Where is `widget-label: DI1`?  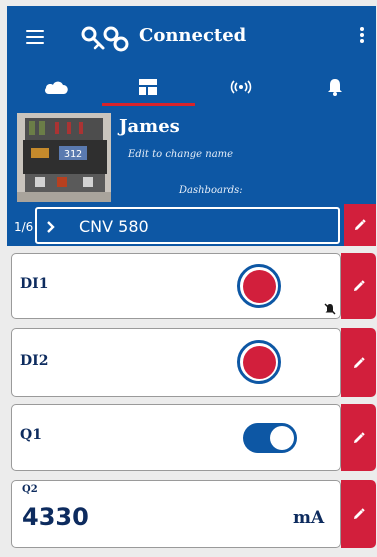
widget-label: DI1 is located at coordinates (34, 284).